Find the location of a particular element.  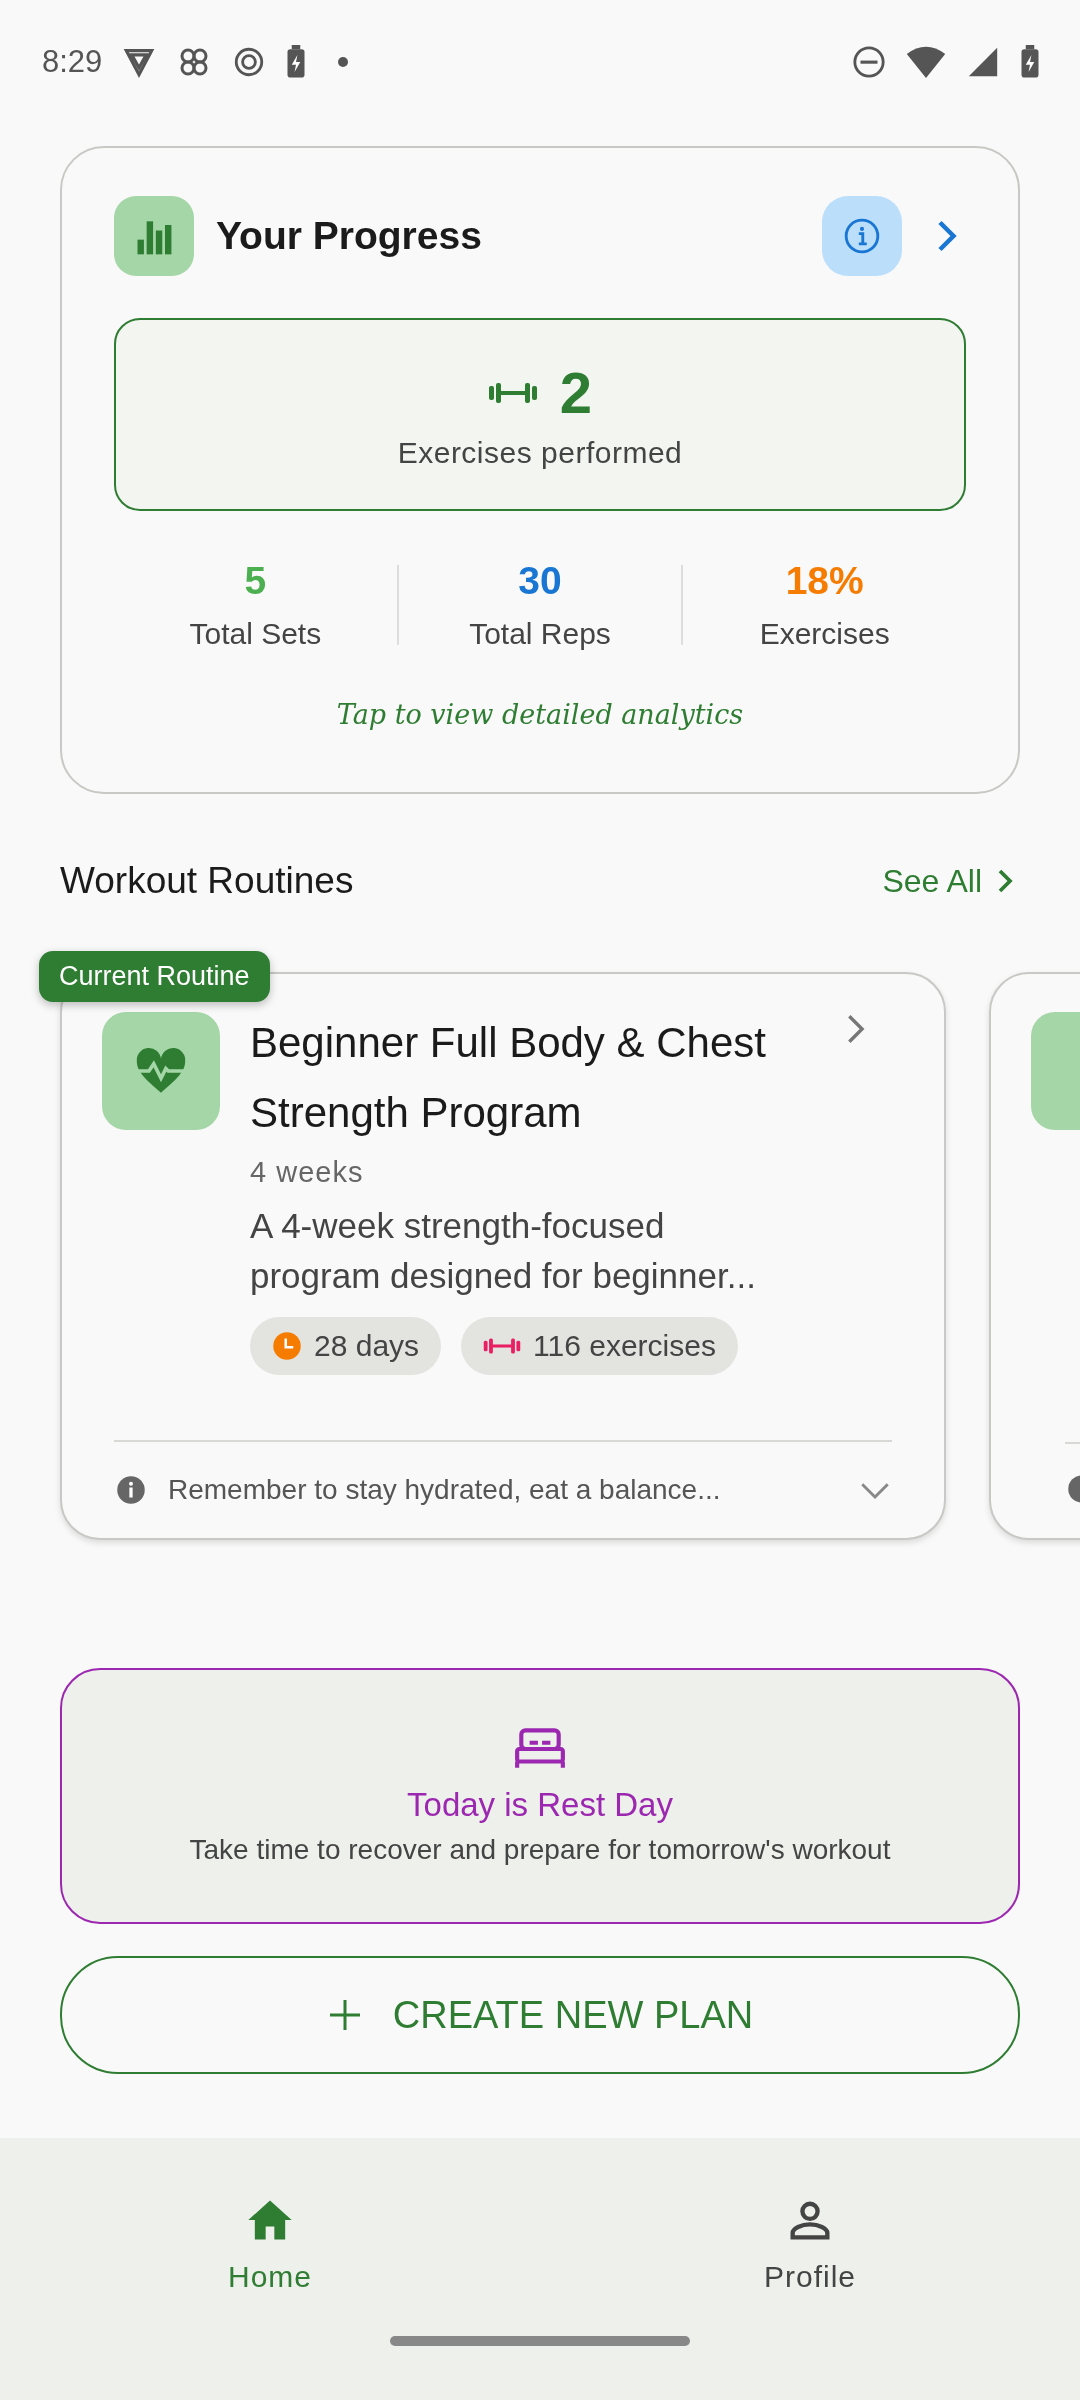

nav-tab: Home is located at coordinates (270, 2244).